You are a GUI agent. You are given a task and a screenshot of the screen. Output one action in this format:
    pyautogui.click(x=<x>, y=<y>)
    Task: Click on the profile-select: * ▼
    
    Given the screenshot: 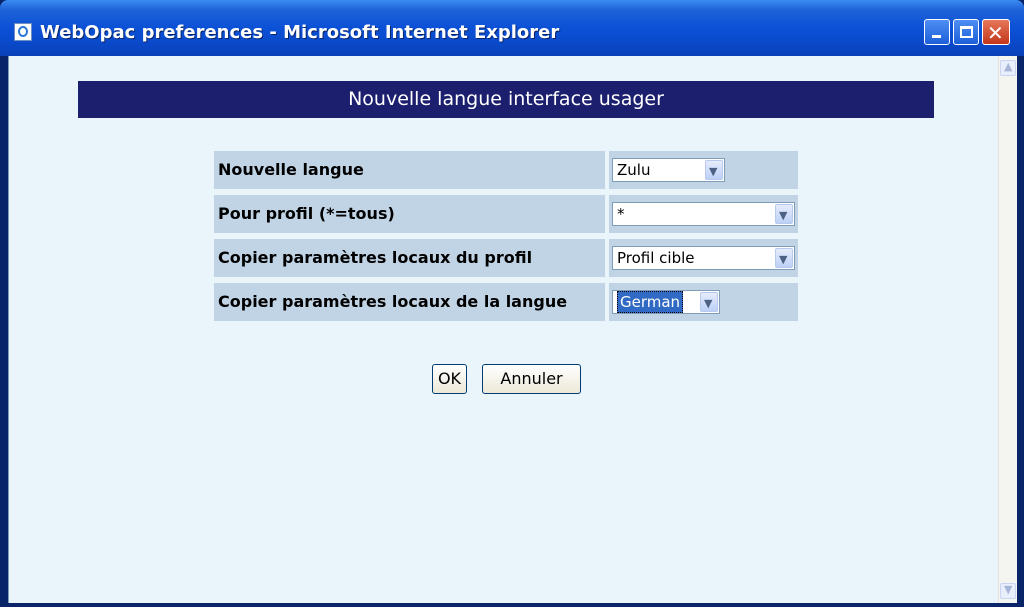 What is the action you would take?
    pyautogui.click(x=703, y=214)
    